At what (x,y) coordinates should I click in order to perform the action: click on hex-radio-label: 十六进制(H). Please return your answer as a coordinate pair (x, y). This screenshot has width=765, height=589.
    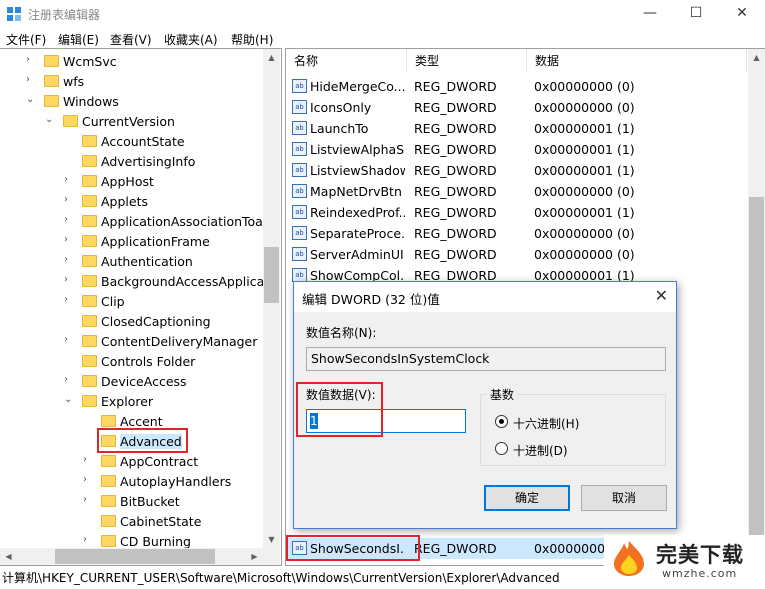
    Looking at the image, I should click on (546, 423).